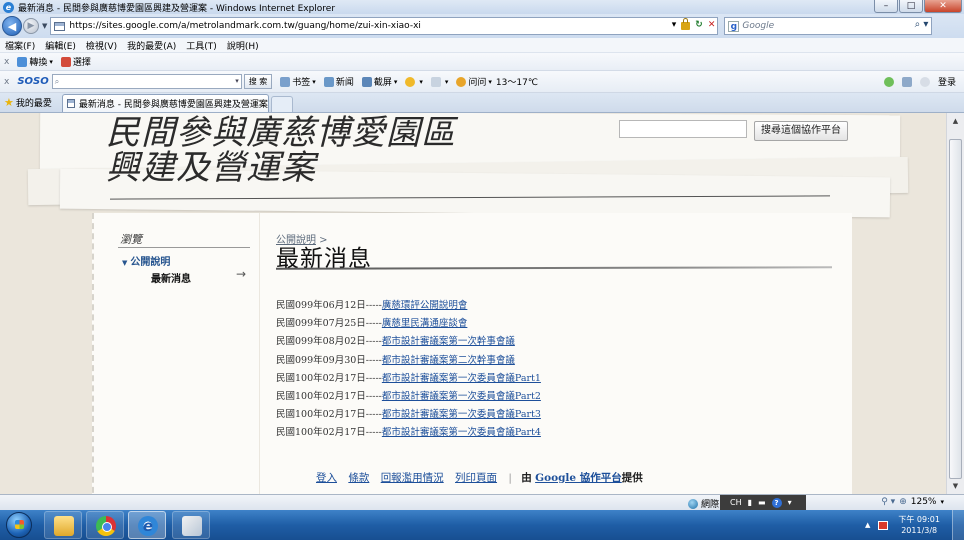 This screenshot has height=540, width=964. What do you see at coordinates (35, 61) in the screenshot?
I see `convert-button: 轉換 ▾` at bounding box center [35, 61].